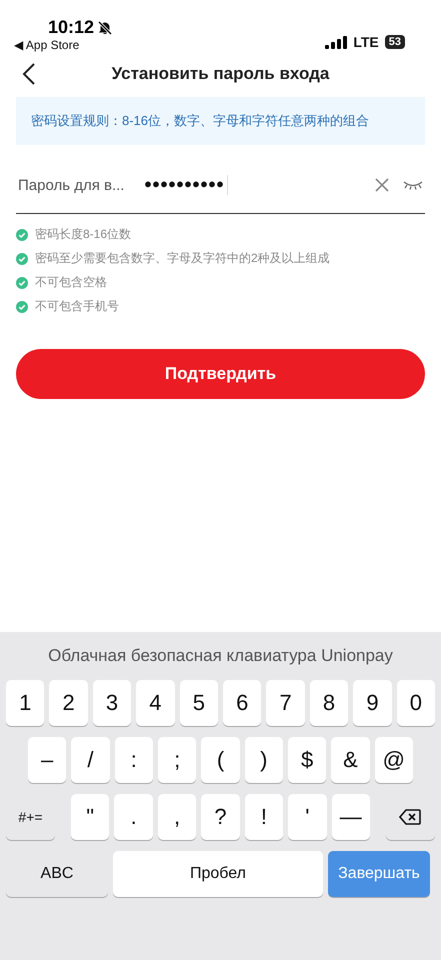 Image resolution: width=441 pixels, height=960 pixels. What do you see at coordinates (83, 234) in the screenshot?
I see `rule-text: 密码长度8-16位数` at bounding box center [83, 234].